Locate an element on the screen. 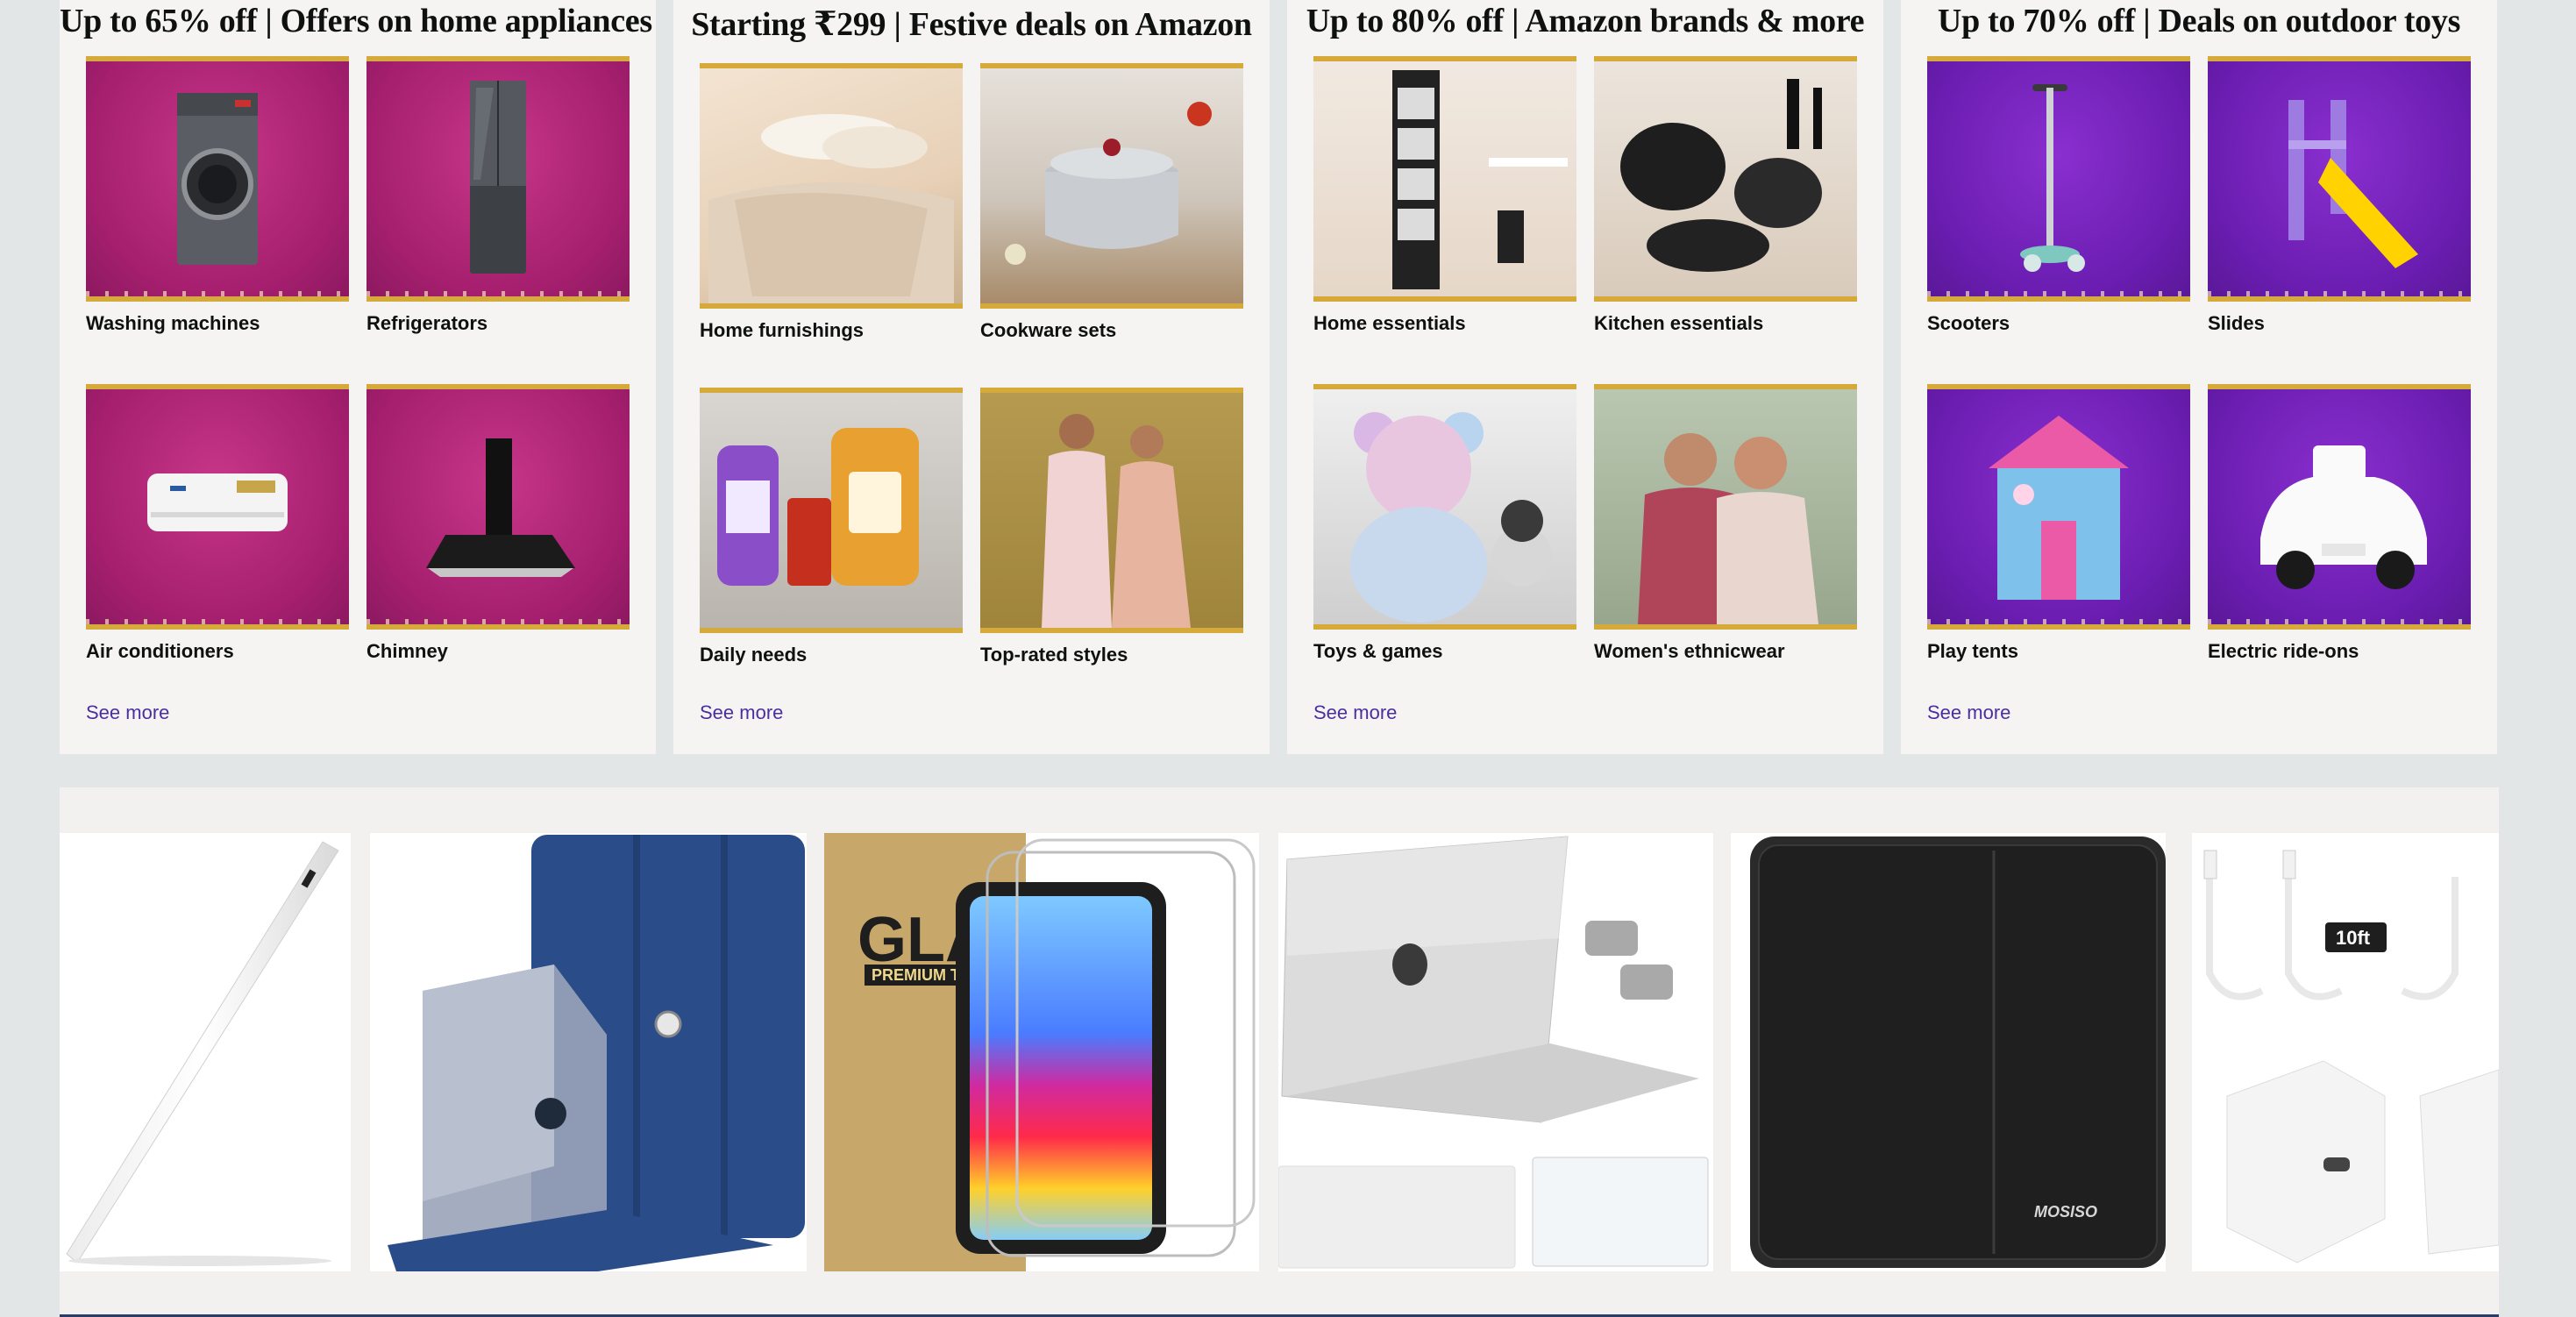  top-rated-styles-image is located at coordinates (1111, 510).